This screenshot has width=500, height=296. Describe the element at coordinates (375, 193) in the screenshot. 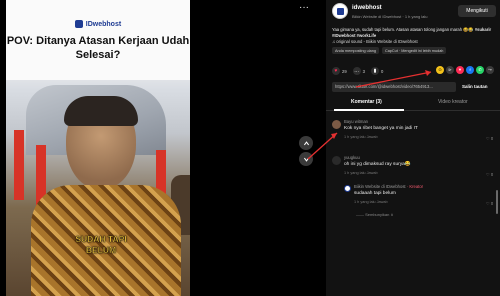

I see `reply-text: sudaaah tapi belum` at that location.